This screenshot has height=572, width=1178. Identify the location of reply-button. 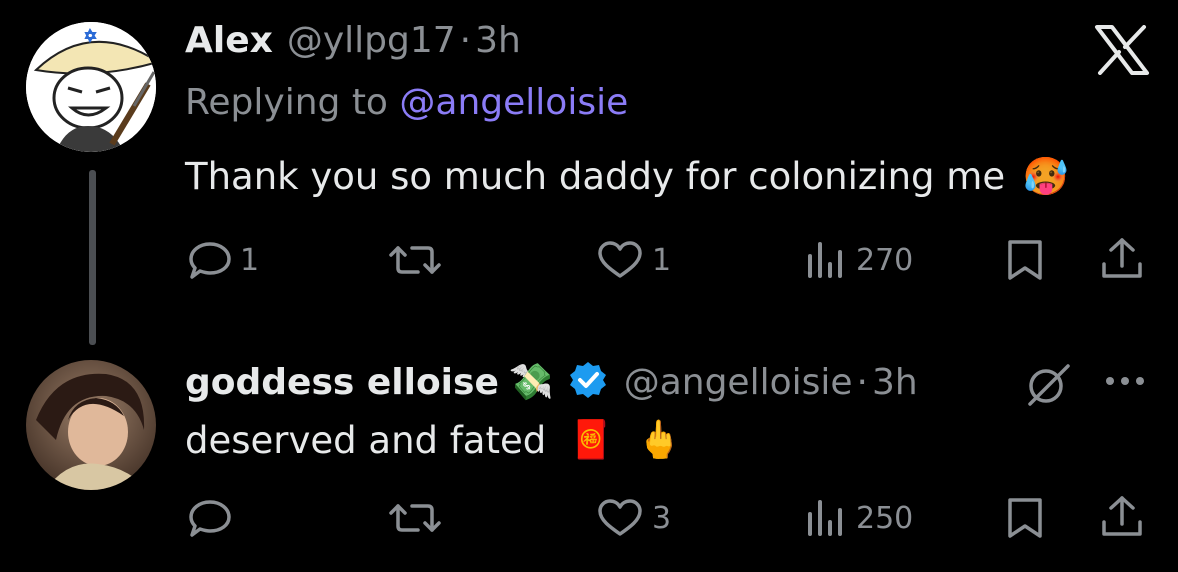
(214, 518).